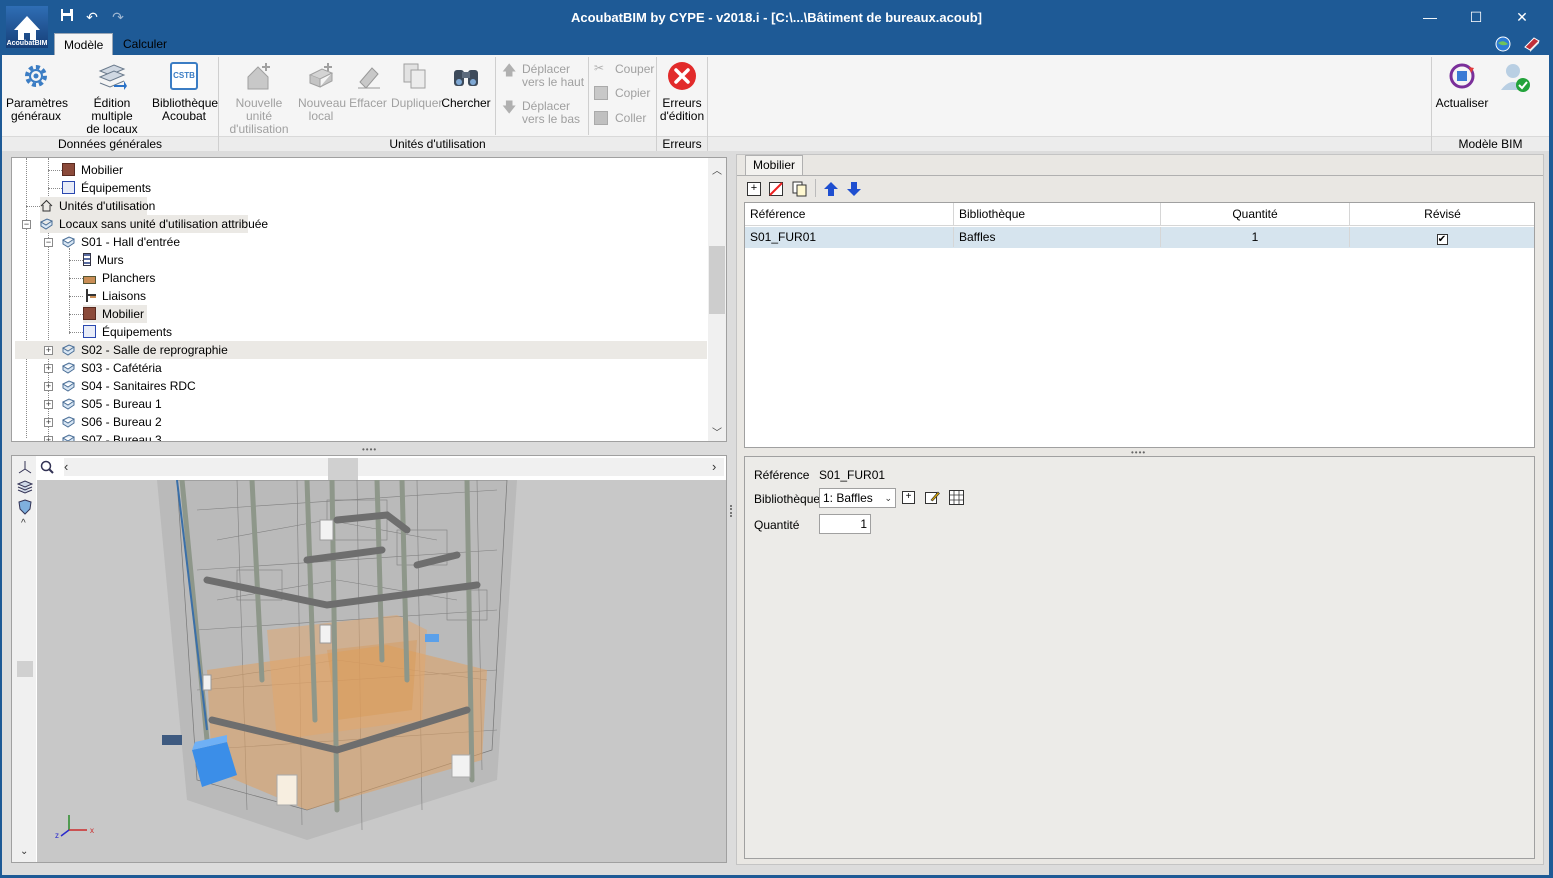  Describe the element at coordinates (774, 165) in the screenshot. I see `tab-mobilier: Mobilier` at that location.